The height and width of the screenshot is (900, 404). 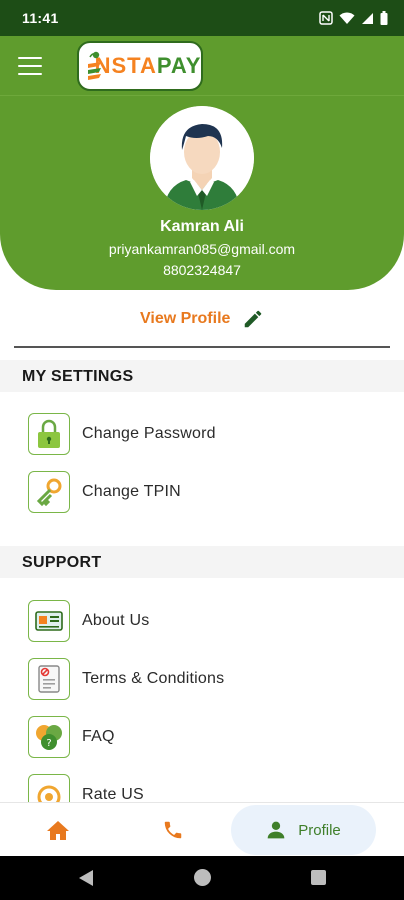 I want to click on menu-button, so click(x=30, y=66).